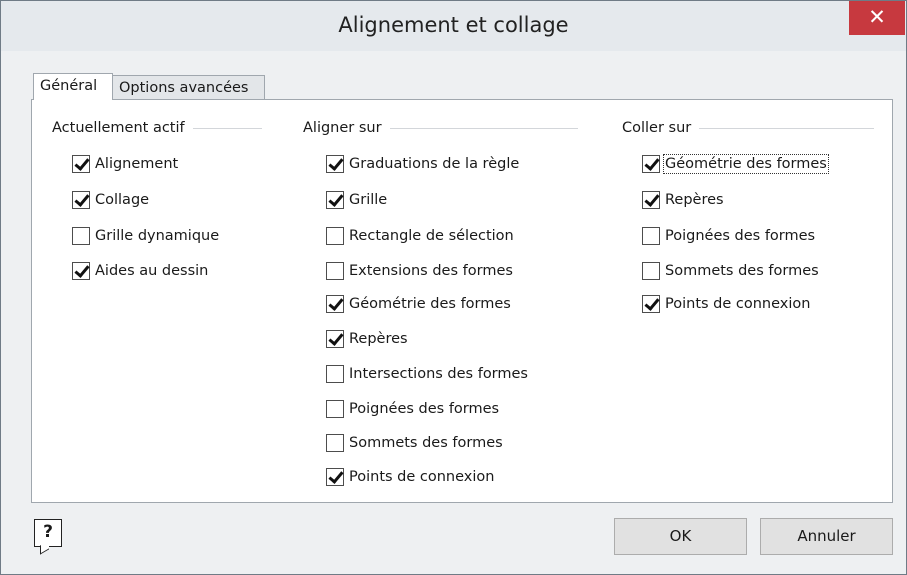 The width and height of the screenshot is (907, 575). I want to click on checkbox-grille-dynamique: Grille dynamique, so click(145, 236).